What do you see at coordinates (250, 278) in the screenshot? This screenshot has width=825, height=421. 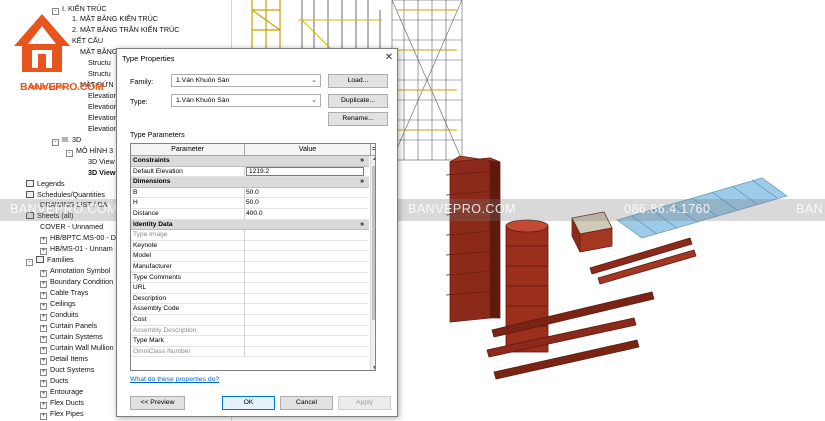 I see `parameter-row: Type Comments` at bounding box center [250, 278].